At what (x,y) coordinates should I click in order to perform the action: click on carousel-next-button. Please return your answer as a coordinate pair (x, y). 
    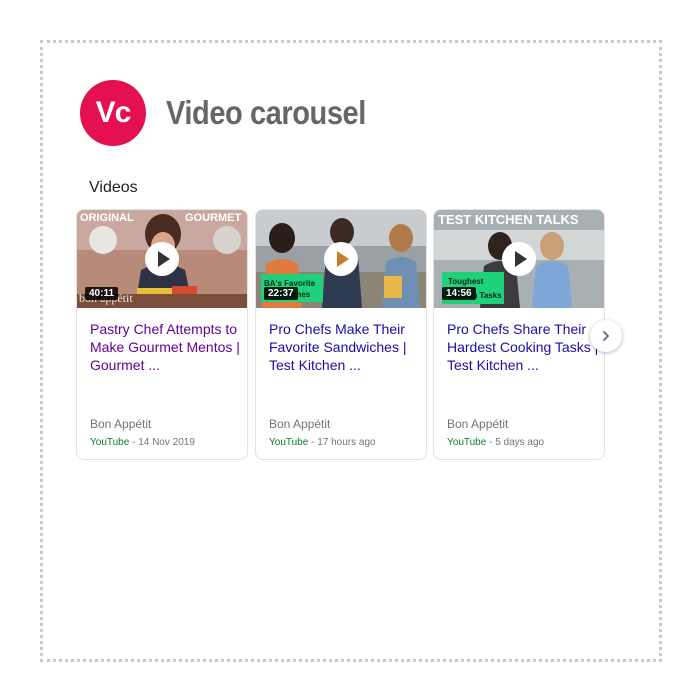
    Looking at the image, I should click on (606, 336).